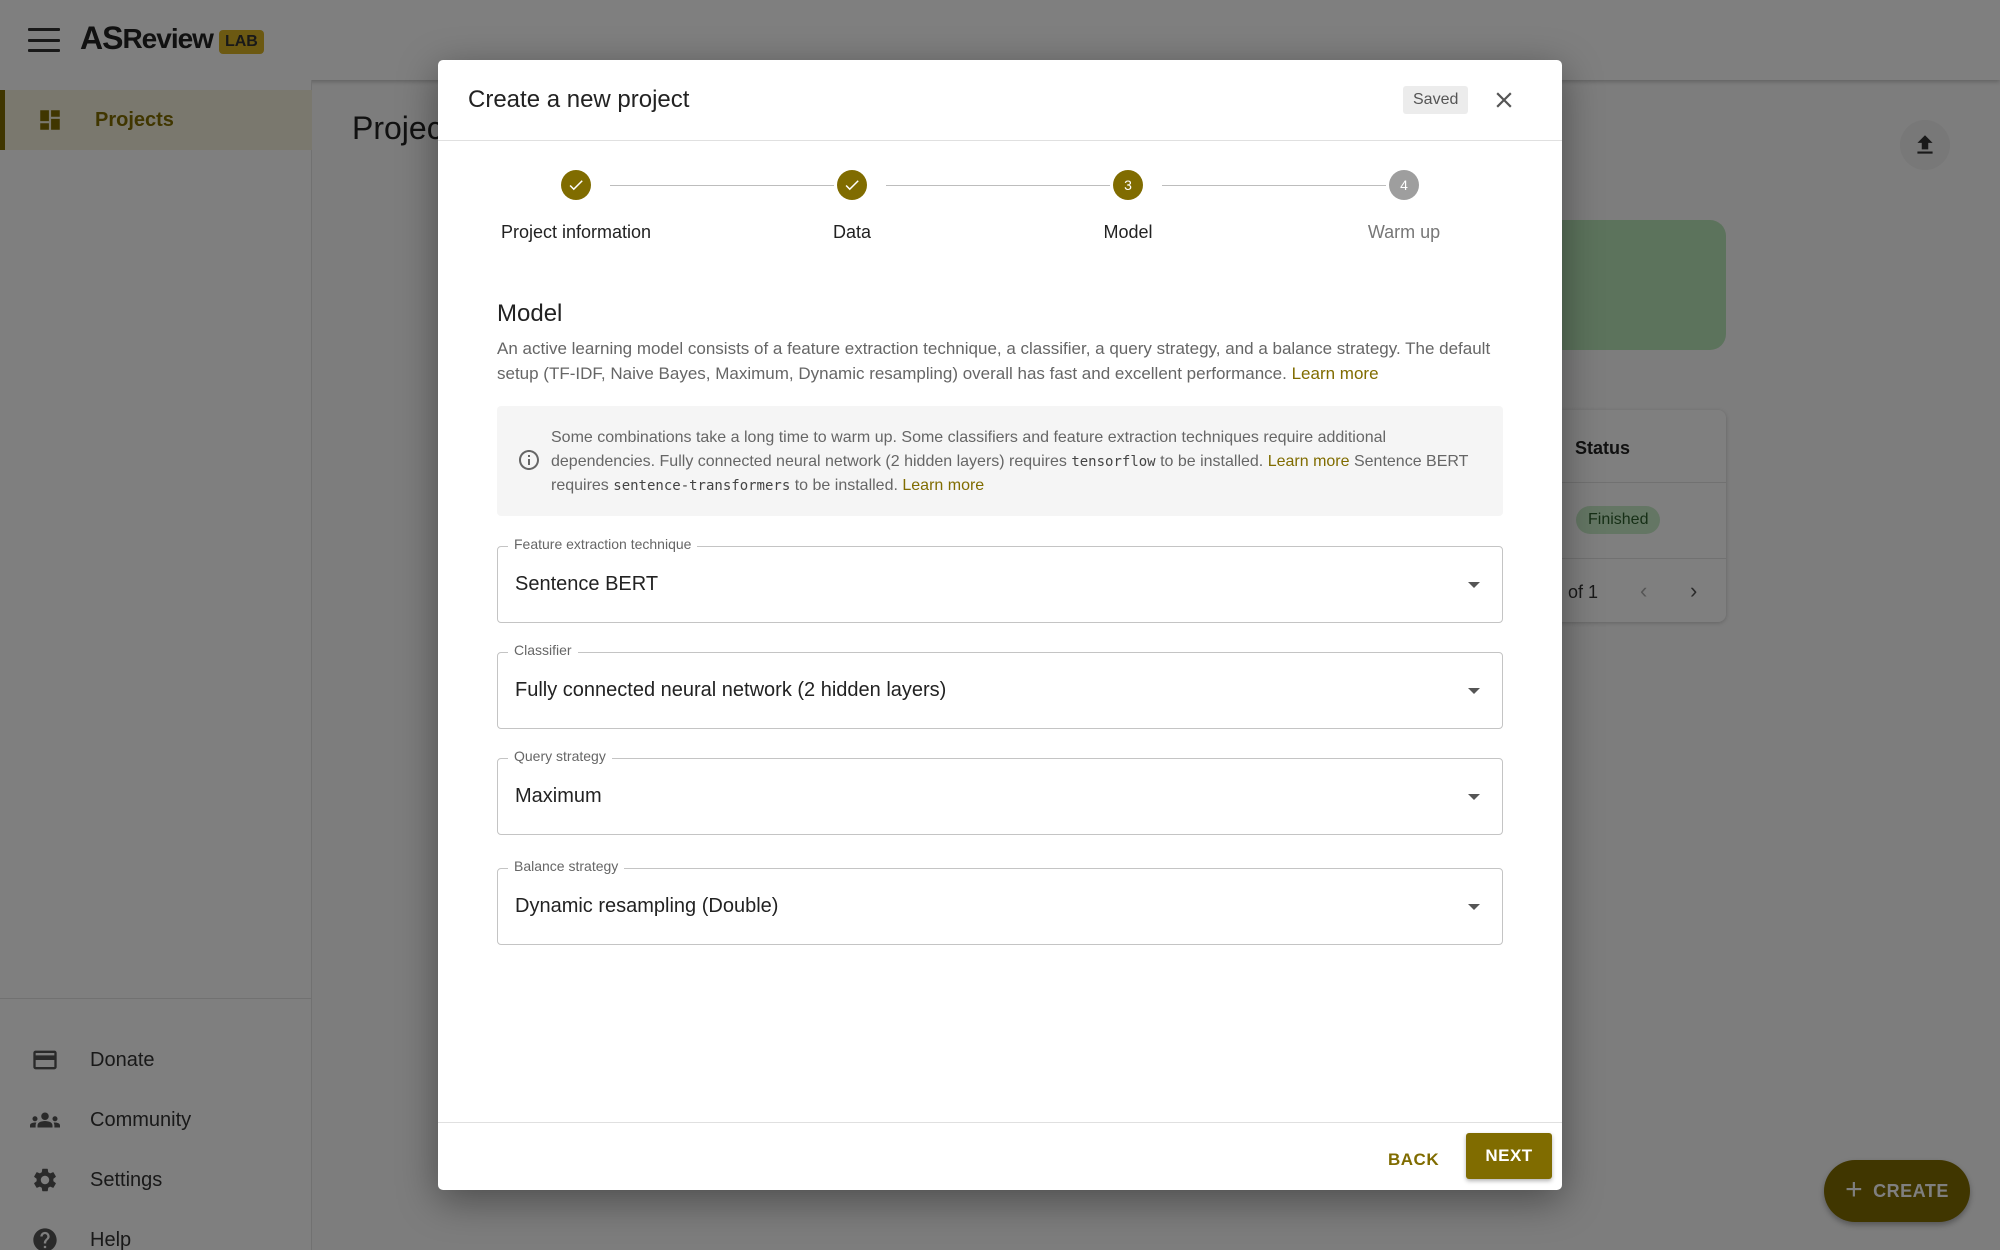  What do you see at coordinates (1000, 791) in the screenshot?
I see `query-strategy-select: Query strategy Maximum` at bounding box center [1000, 791].